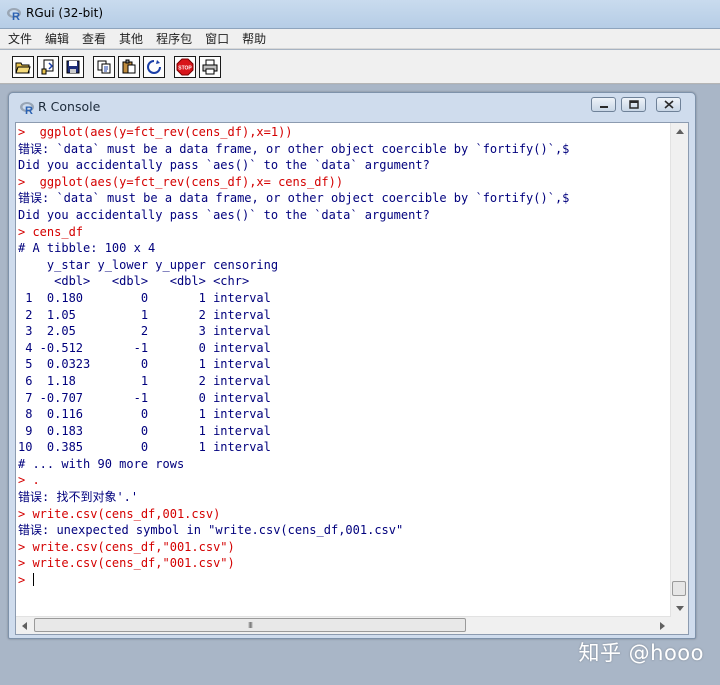 The height and width of the screenshot is (685, 720). I want to click on paste-button, so click(129, 66).